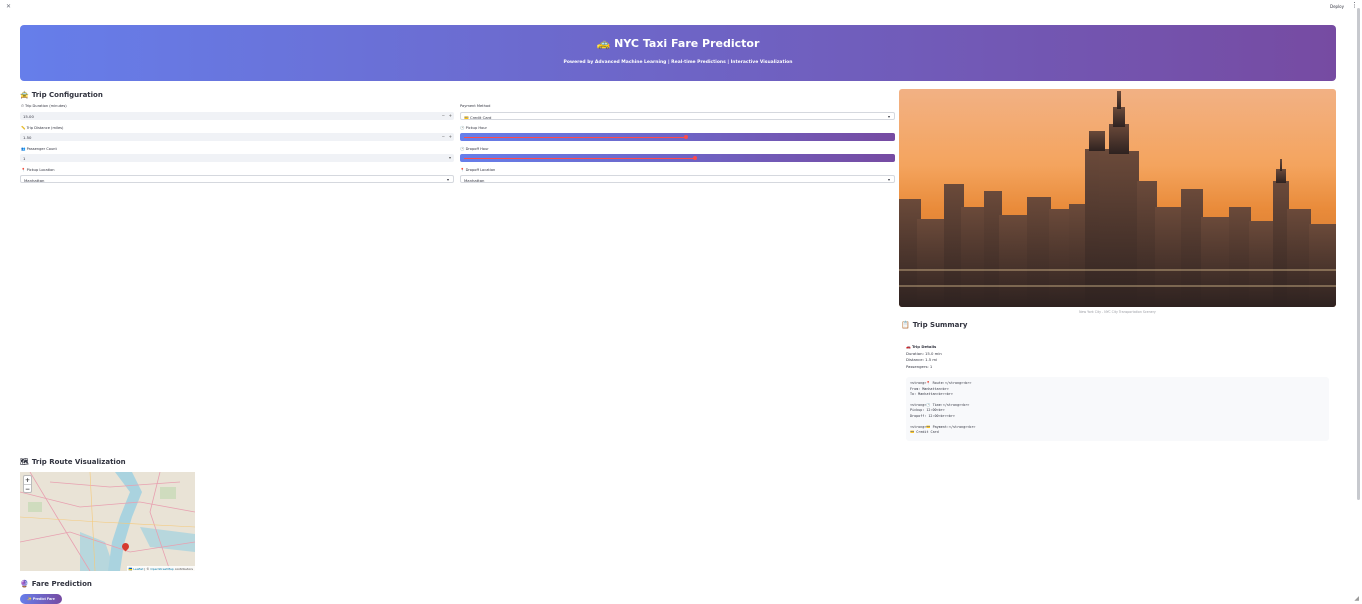 The image size is (1362, 604). Describe the element at coordinates (908, 346) in the screenshot. I see `car-icon: 🚗` at that location.